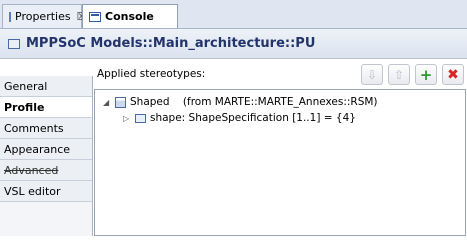 The image size is (467, 241). I want to click on sidebar-item-general: General, so click(46, 86).